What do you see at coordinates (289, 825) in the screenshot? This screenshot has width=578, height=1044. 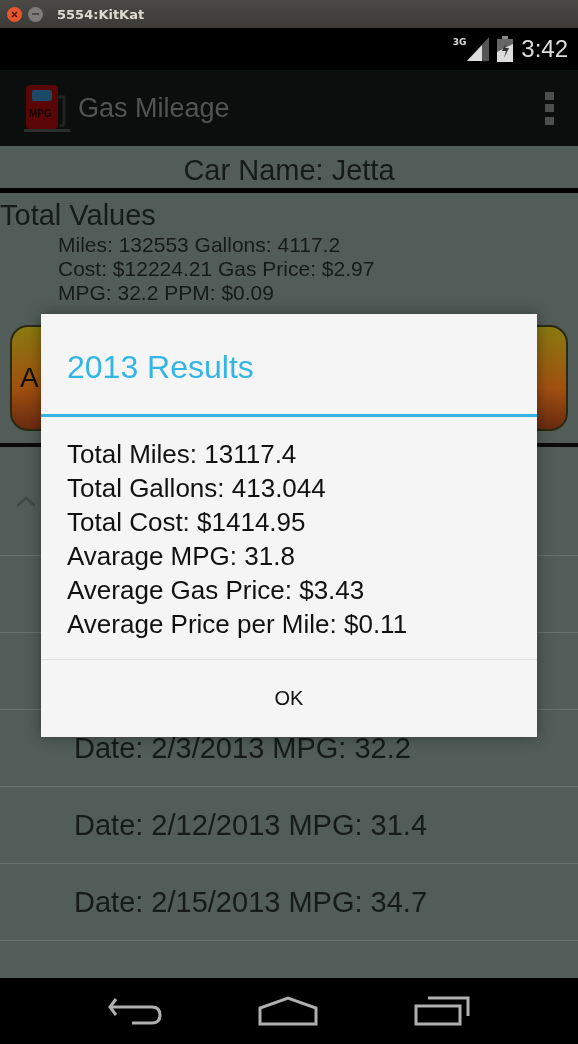 I see `mileage-entry: Date: 2/12/2013 MPG: 31.4` at bounding box center [289, 825].